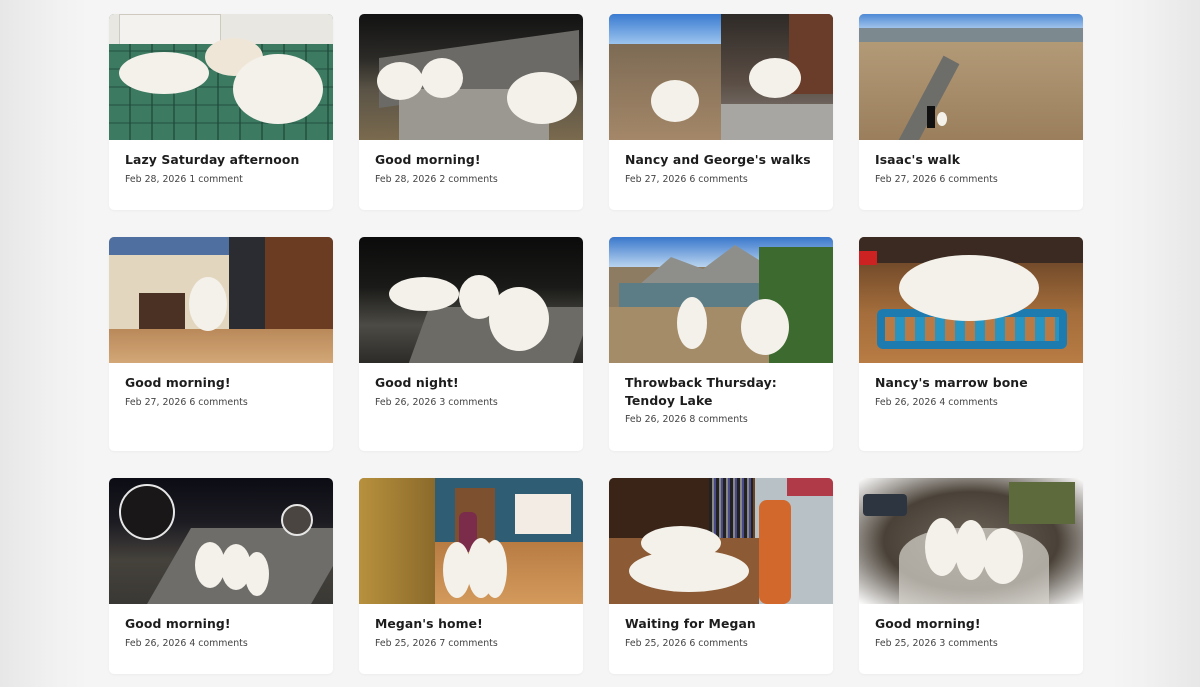 The image size is (1200, 687). I want to click on post-meta: Feb 26, 2026 8 comments, so click(721, 419).